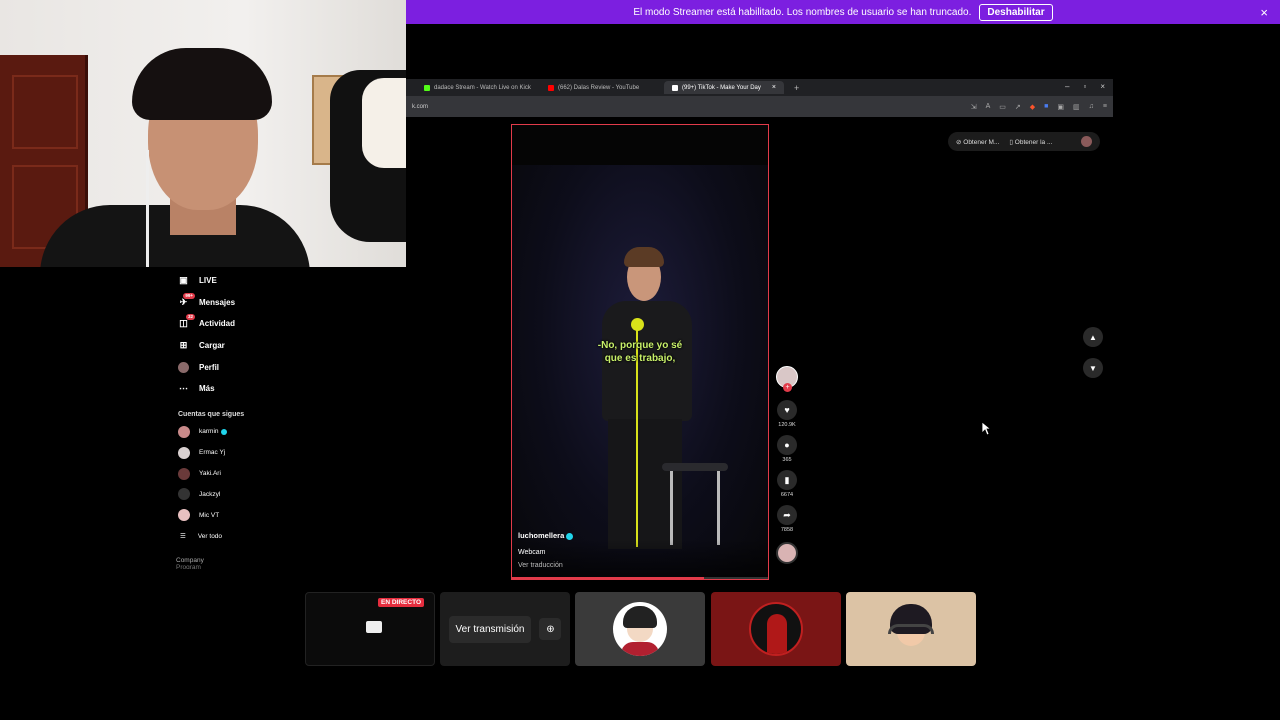 This screenshot has height=720, width=1280. What do you see at coordinates (988, 107) in the screenshot?
I see `translate-icon: A` at bounding box center [988, 107].